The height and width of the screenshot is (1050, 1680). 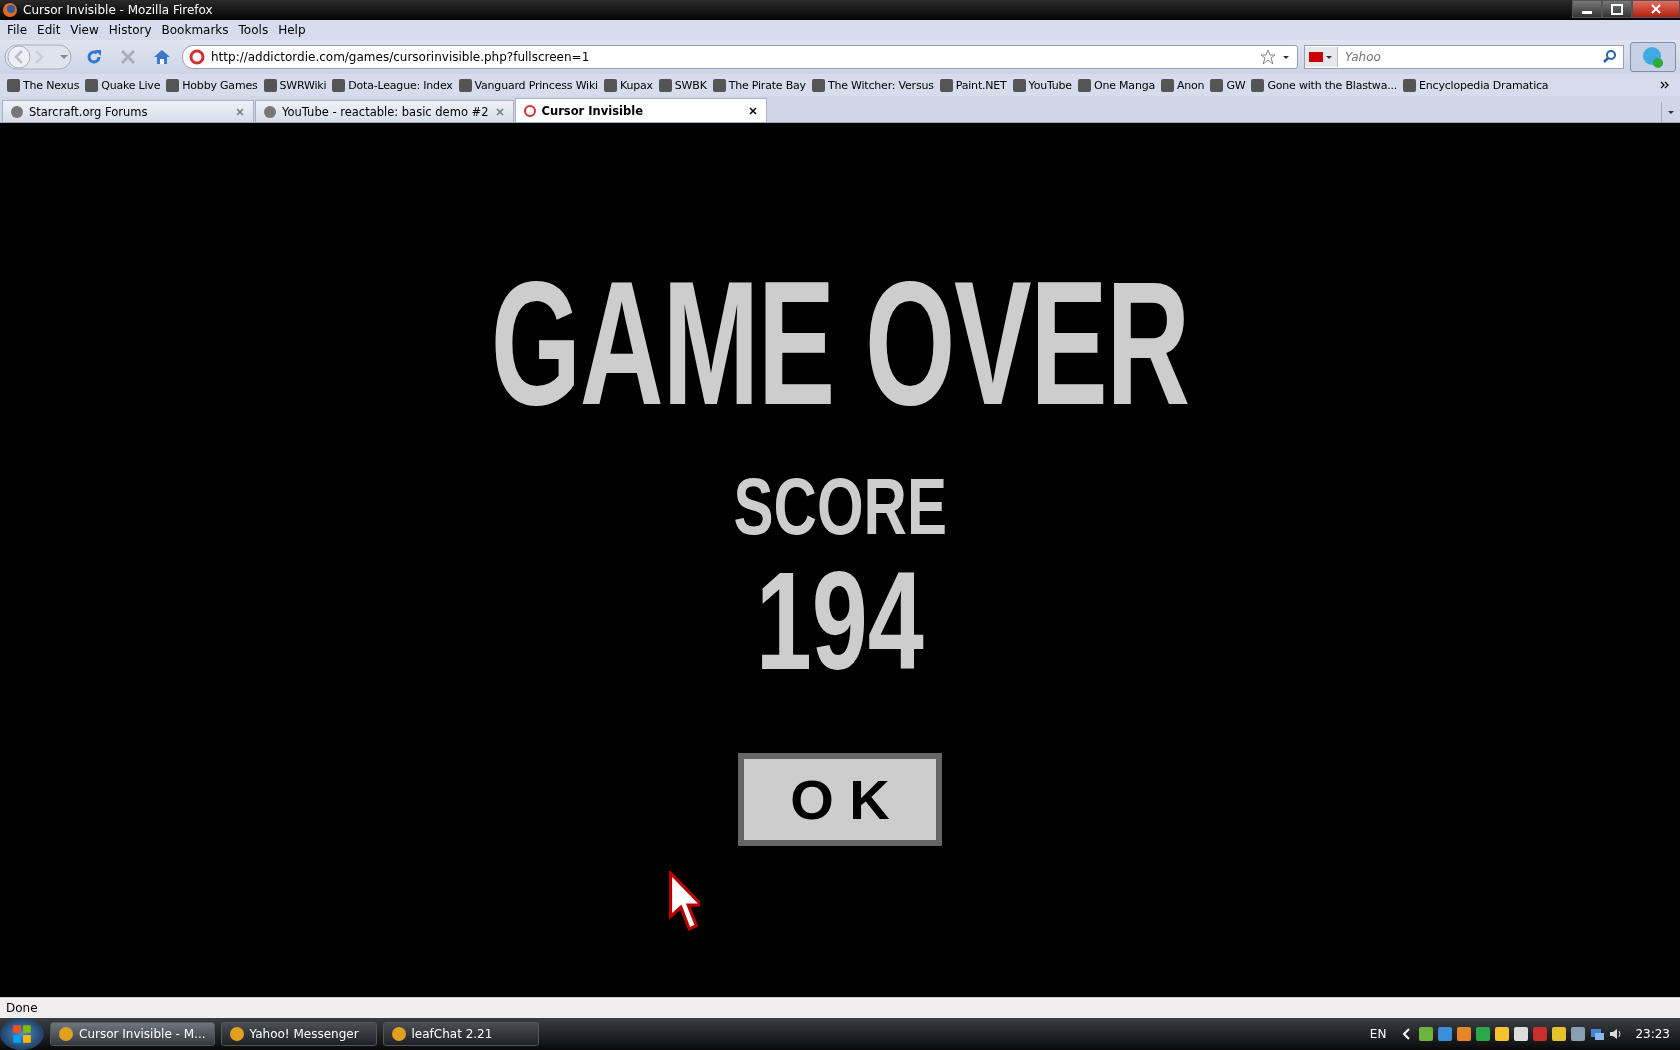 What do you see at coordinates (840, 799) in the screenshot?
I see `ok-button: O K` at bounding box center [840, 799].